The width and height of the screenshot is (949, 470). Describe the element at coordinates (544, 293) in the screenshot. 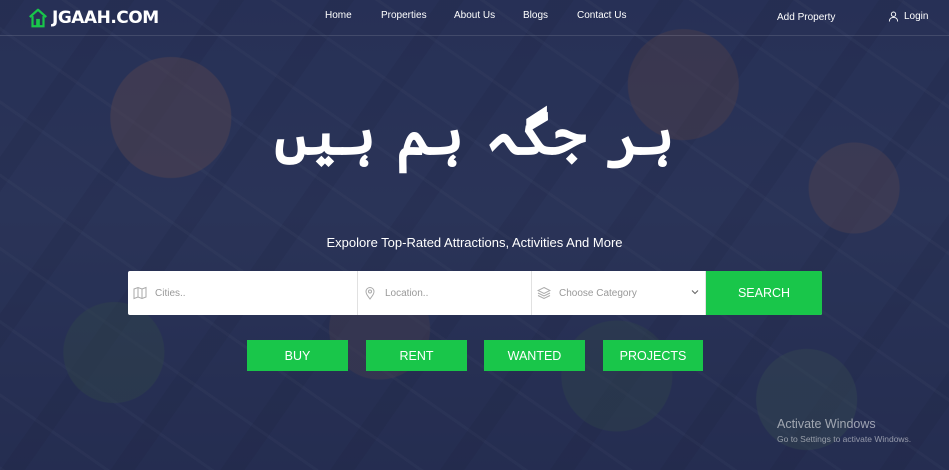

I see `layers-icon` at that location.